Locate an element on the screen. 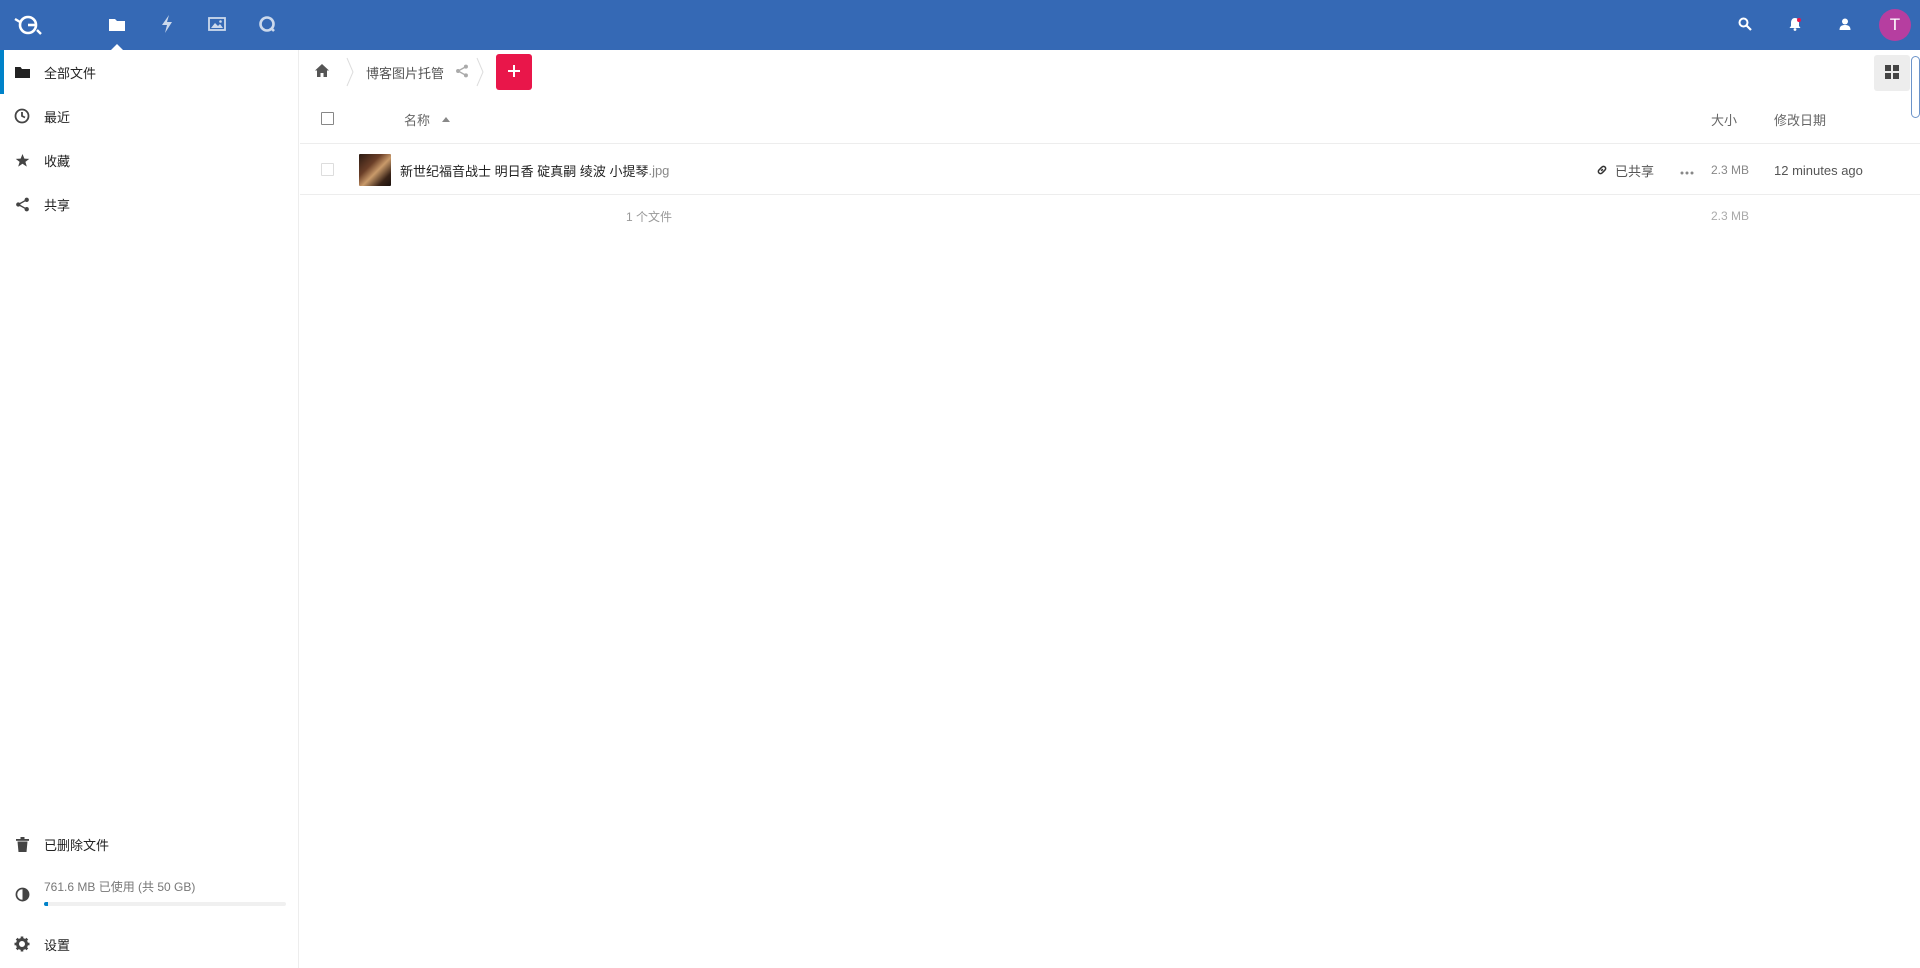 This screenshot has height=968, width=1920. quota-info: 761.6 MB 已使用 (共 50 GB) is located at coordinates (165, 892).